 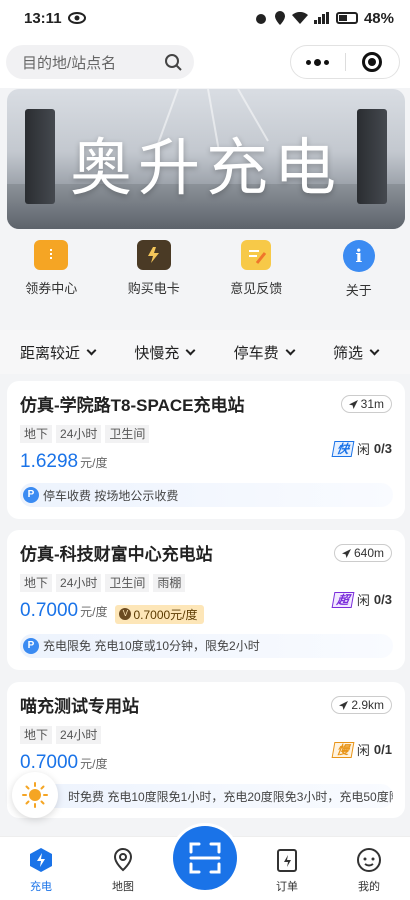 I want to click on quick-coupon-center: 领券中心, so click(x=51, y=275).